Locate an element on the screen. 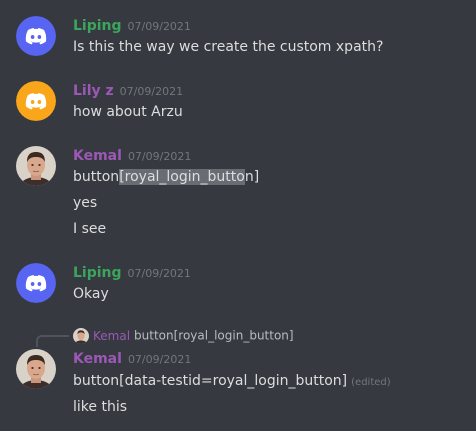 The height and width of the screenshot is (431, 476). message-text: Okay is located at coordinates (91, 294).